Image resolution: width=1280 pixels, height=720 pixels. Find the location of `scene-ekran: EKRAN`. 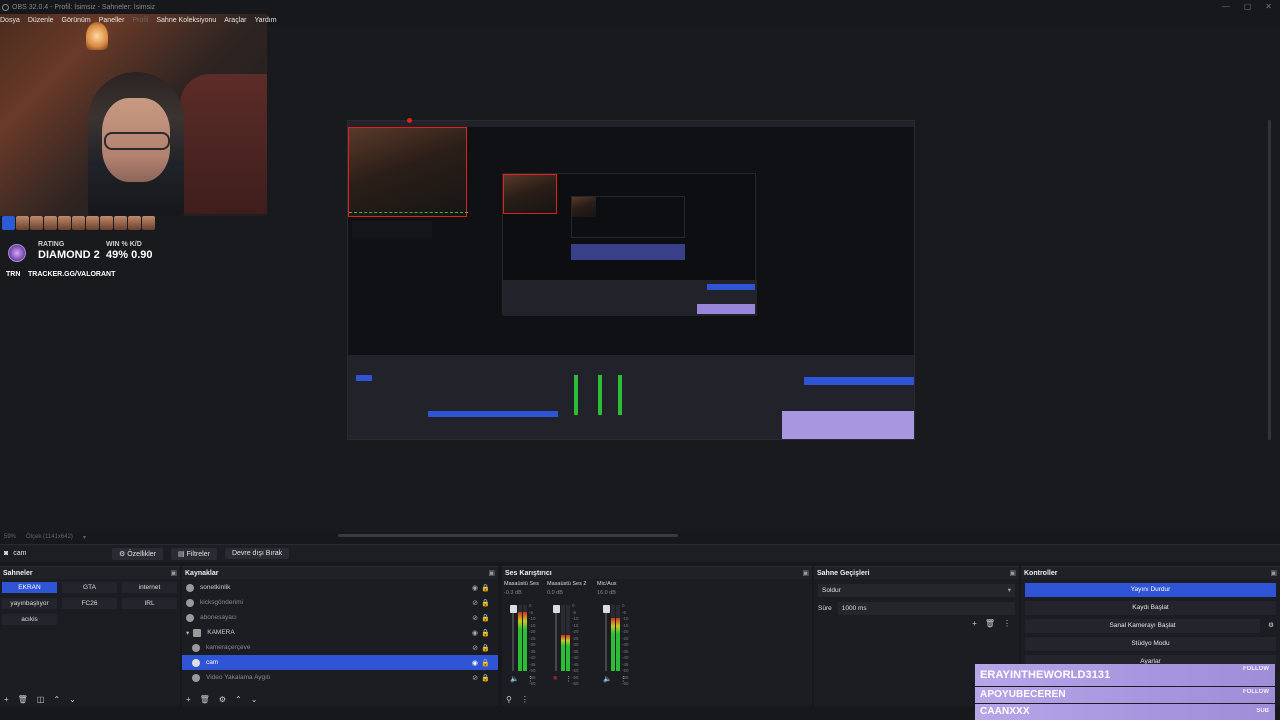

scene-ekran: EKRAN is located at coordinates (29, 587).